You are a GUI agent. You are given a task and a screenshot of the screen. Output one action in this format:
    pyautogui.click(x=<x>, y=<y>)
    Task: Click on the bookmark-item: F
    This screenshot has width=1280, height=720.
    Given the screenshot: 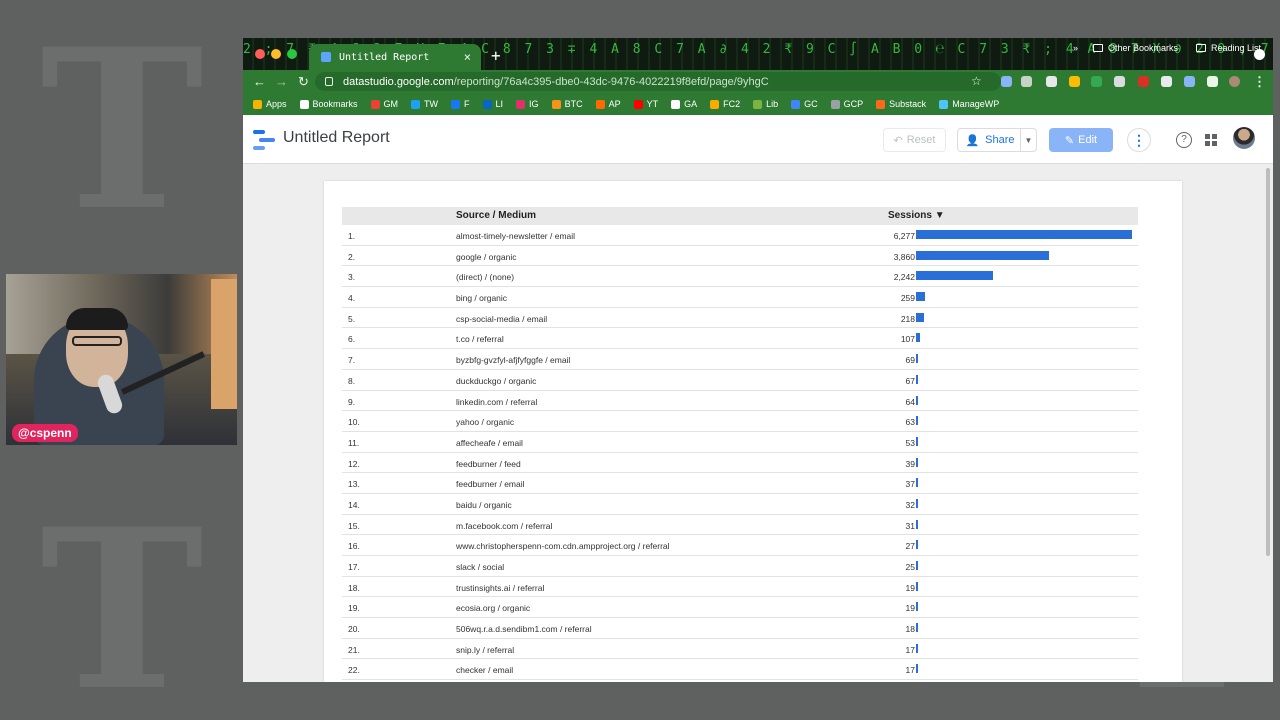 What is the action you would take?
    pyautogui.click(x=460, y=104)
    